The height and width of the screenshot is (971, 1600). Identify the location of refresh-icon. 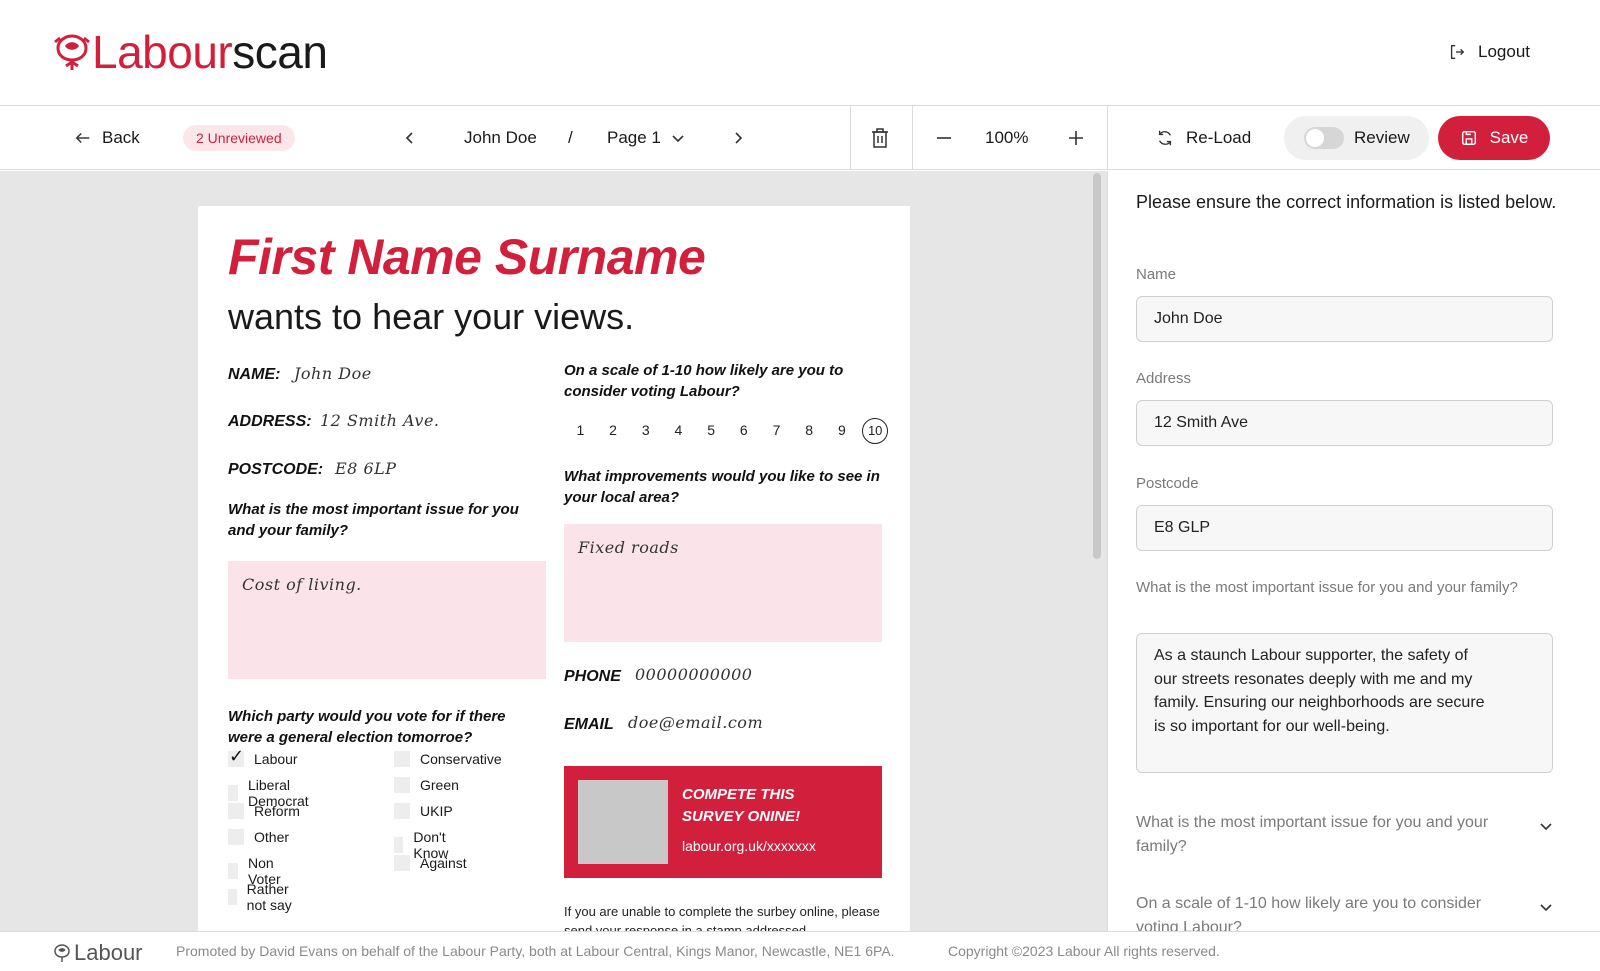
(1165, 138).